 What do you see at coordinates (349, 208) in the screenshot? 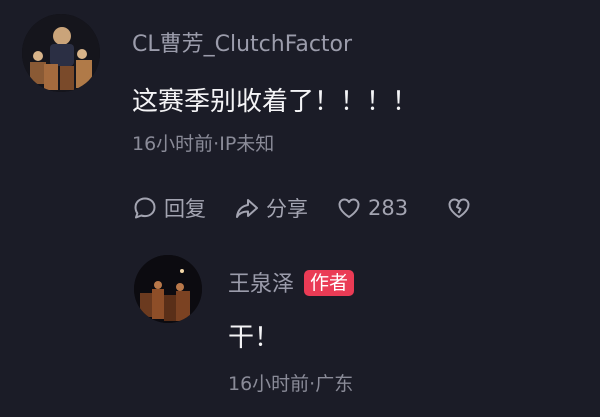
I see `heart-icon` at bounding box center [349, 208].